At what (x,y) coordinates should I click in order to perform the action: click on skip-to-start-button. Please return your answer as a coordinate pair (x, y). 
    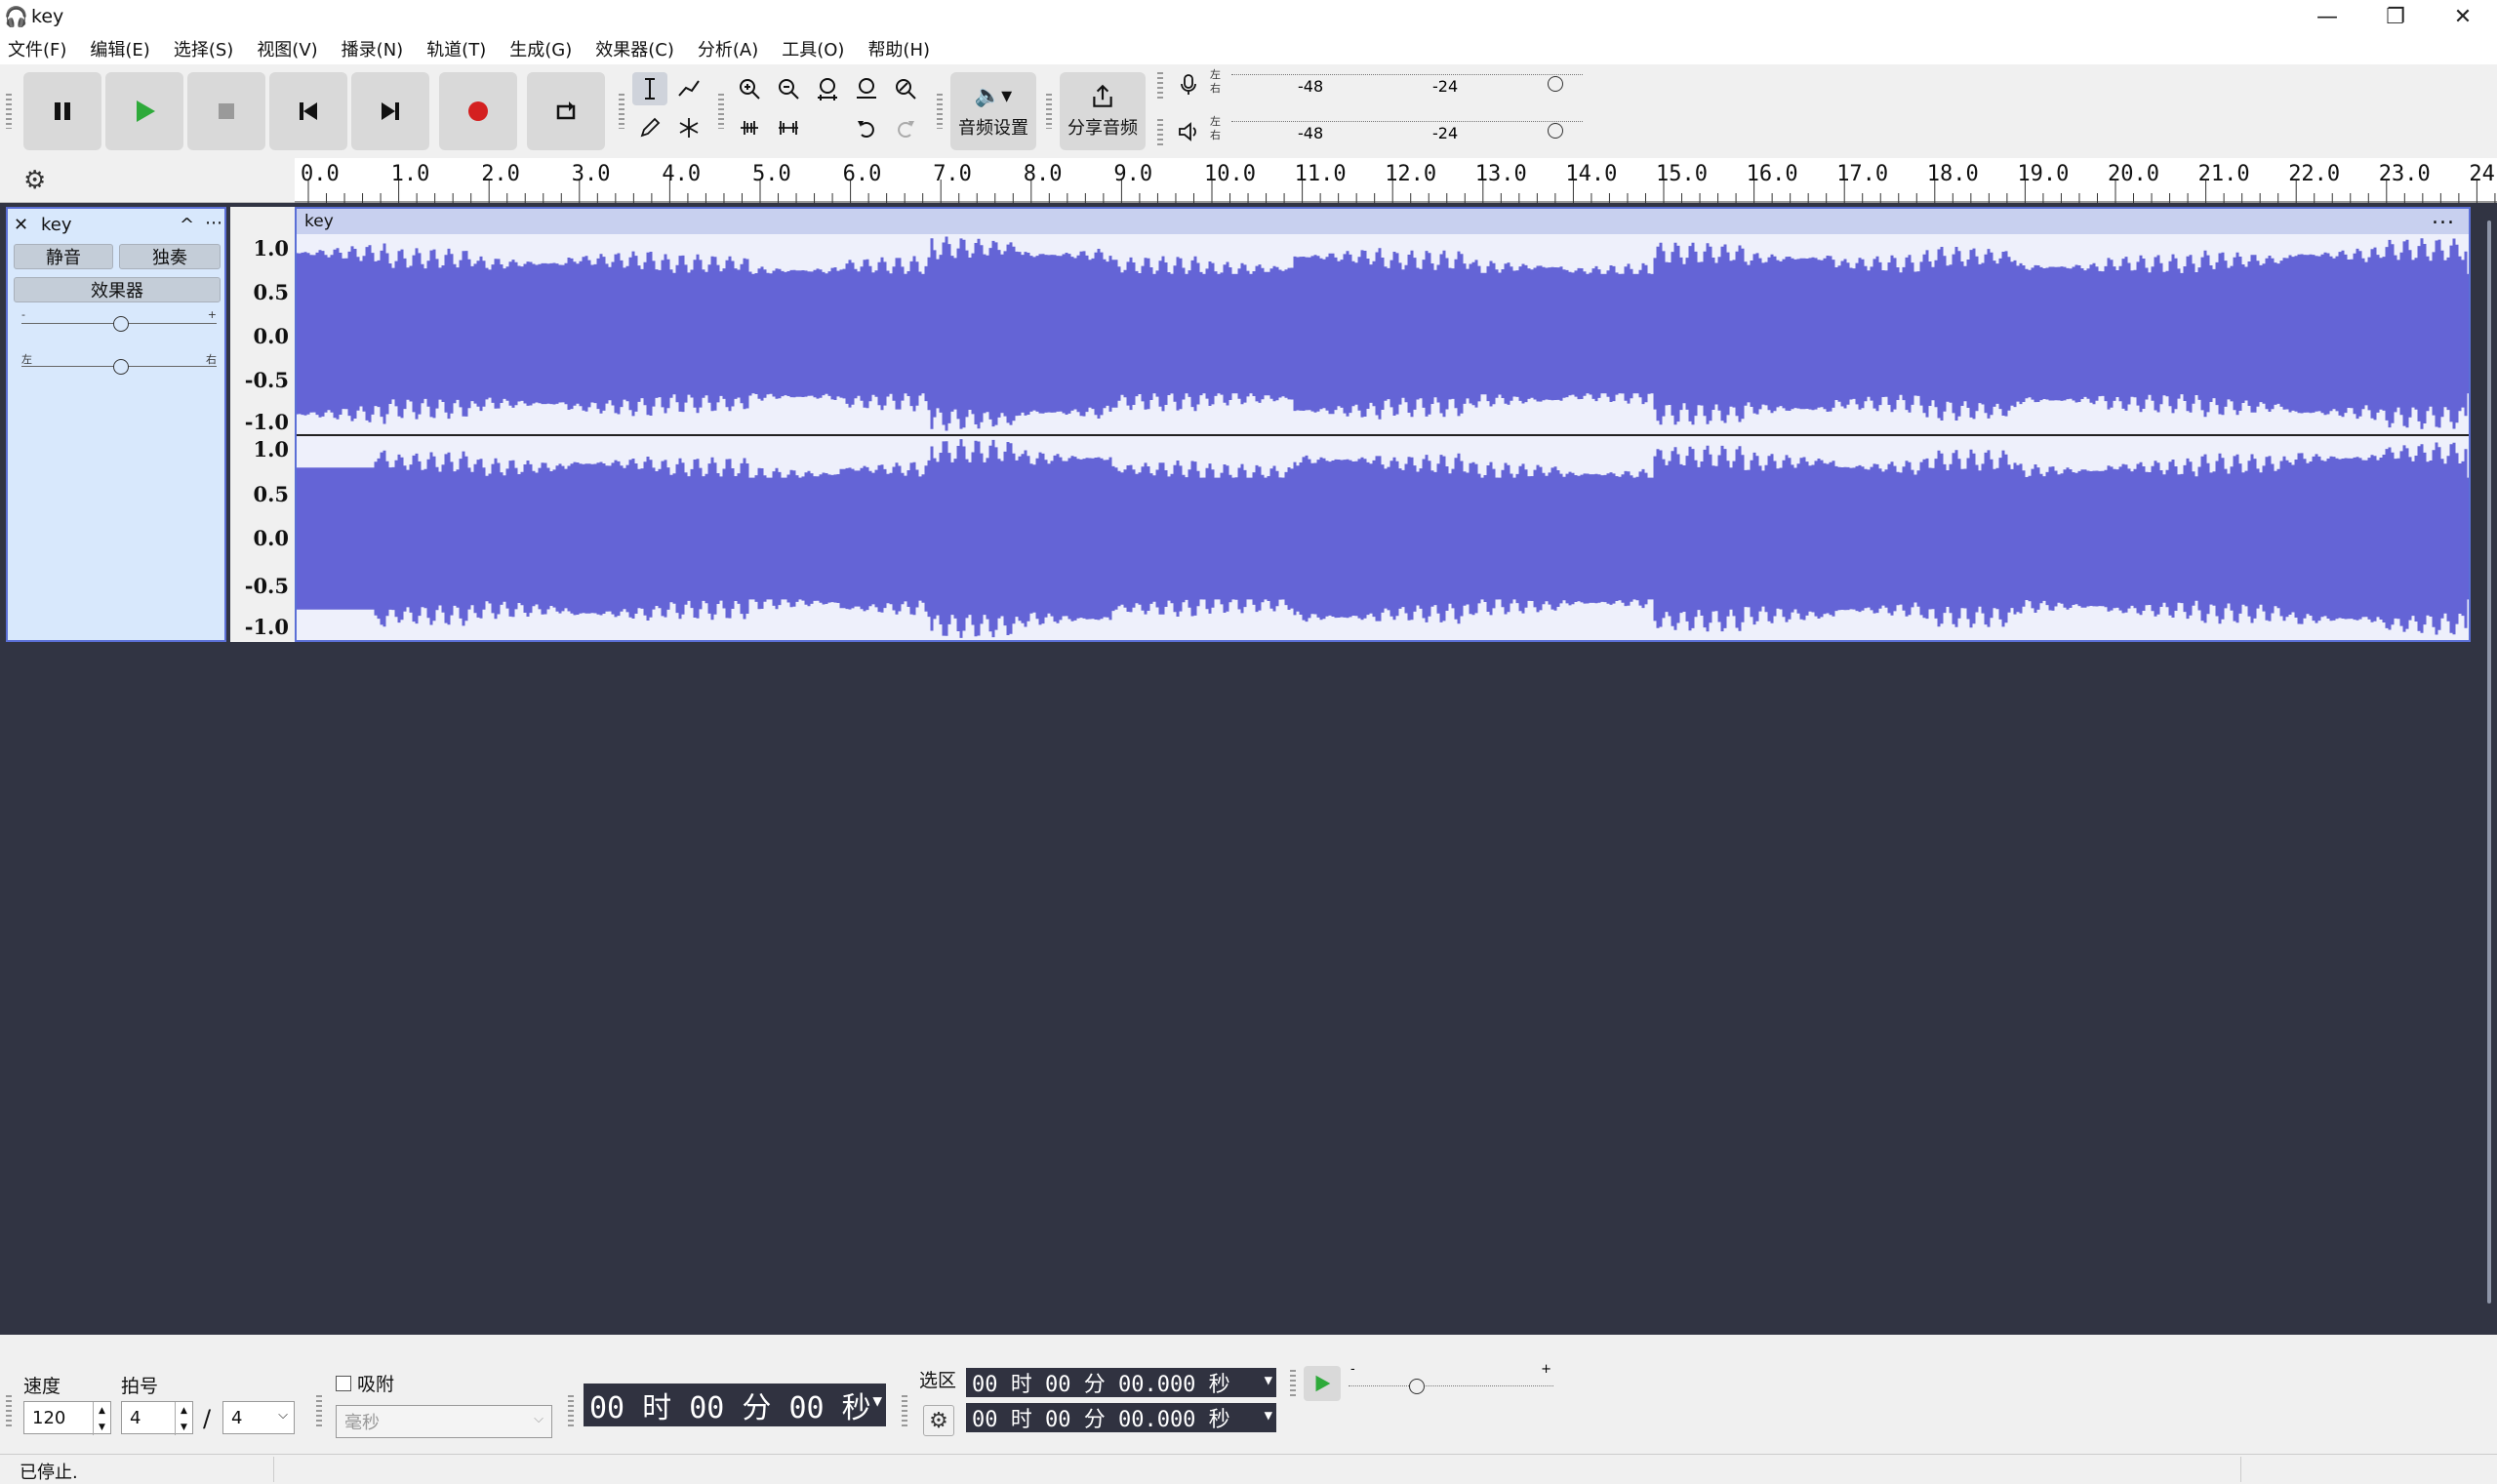
    Looking at the image, I should click on (308, 111).